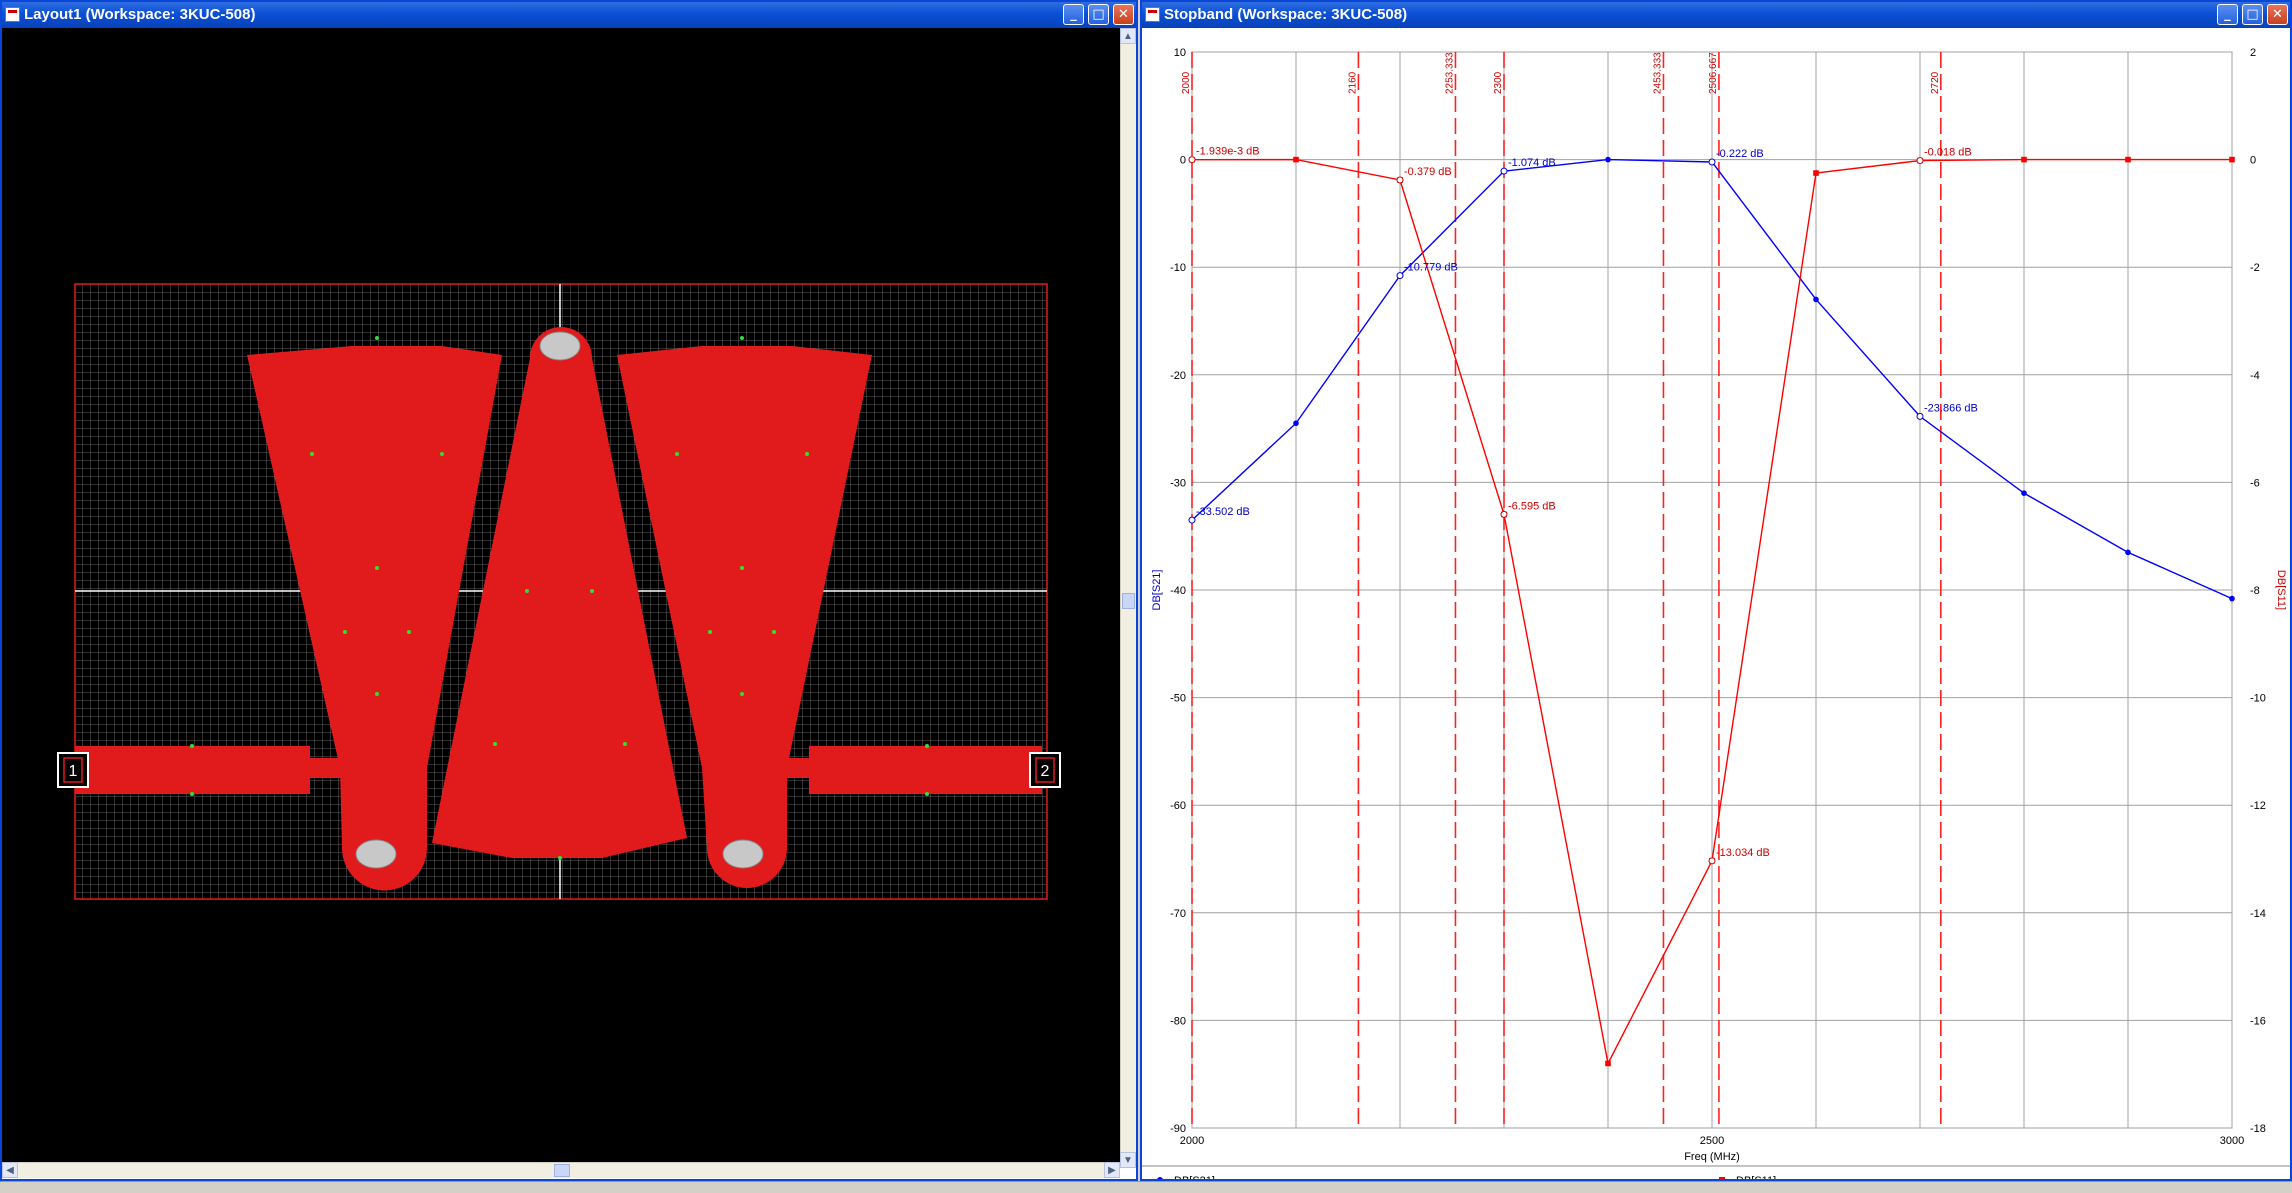 The image size is (2292, 1193). Describe the element at coordinates (1716, 15) in the screenshot. I see `chart-titlebar: Stopband (Workspace: 3KUC-508) _ □ ✕` at that location.